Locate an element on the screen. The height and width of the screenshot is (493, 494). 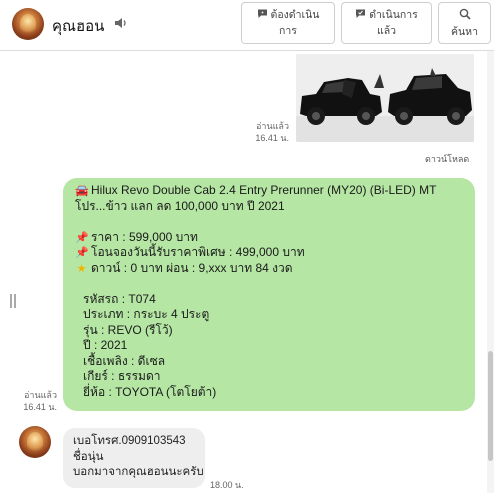
message-line-text: เกียร์ : ธรรมดา is located at coordinates (122, 376).